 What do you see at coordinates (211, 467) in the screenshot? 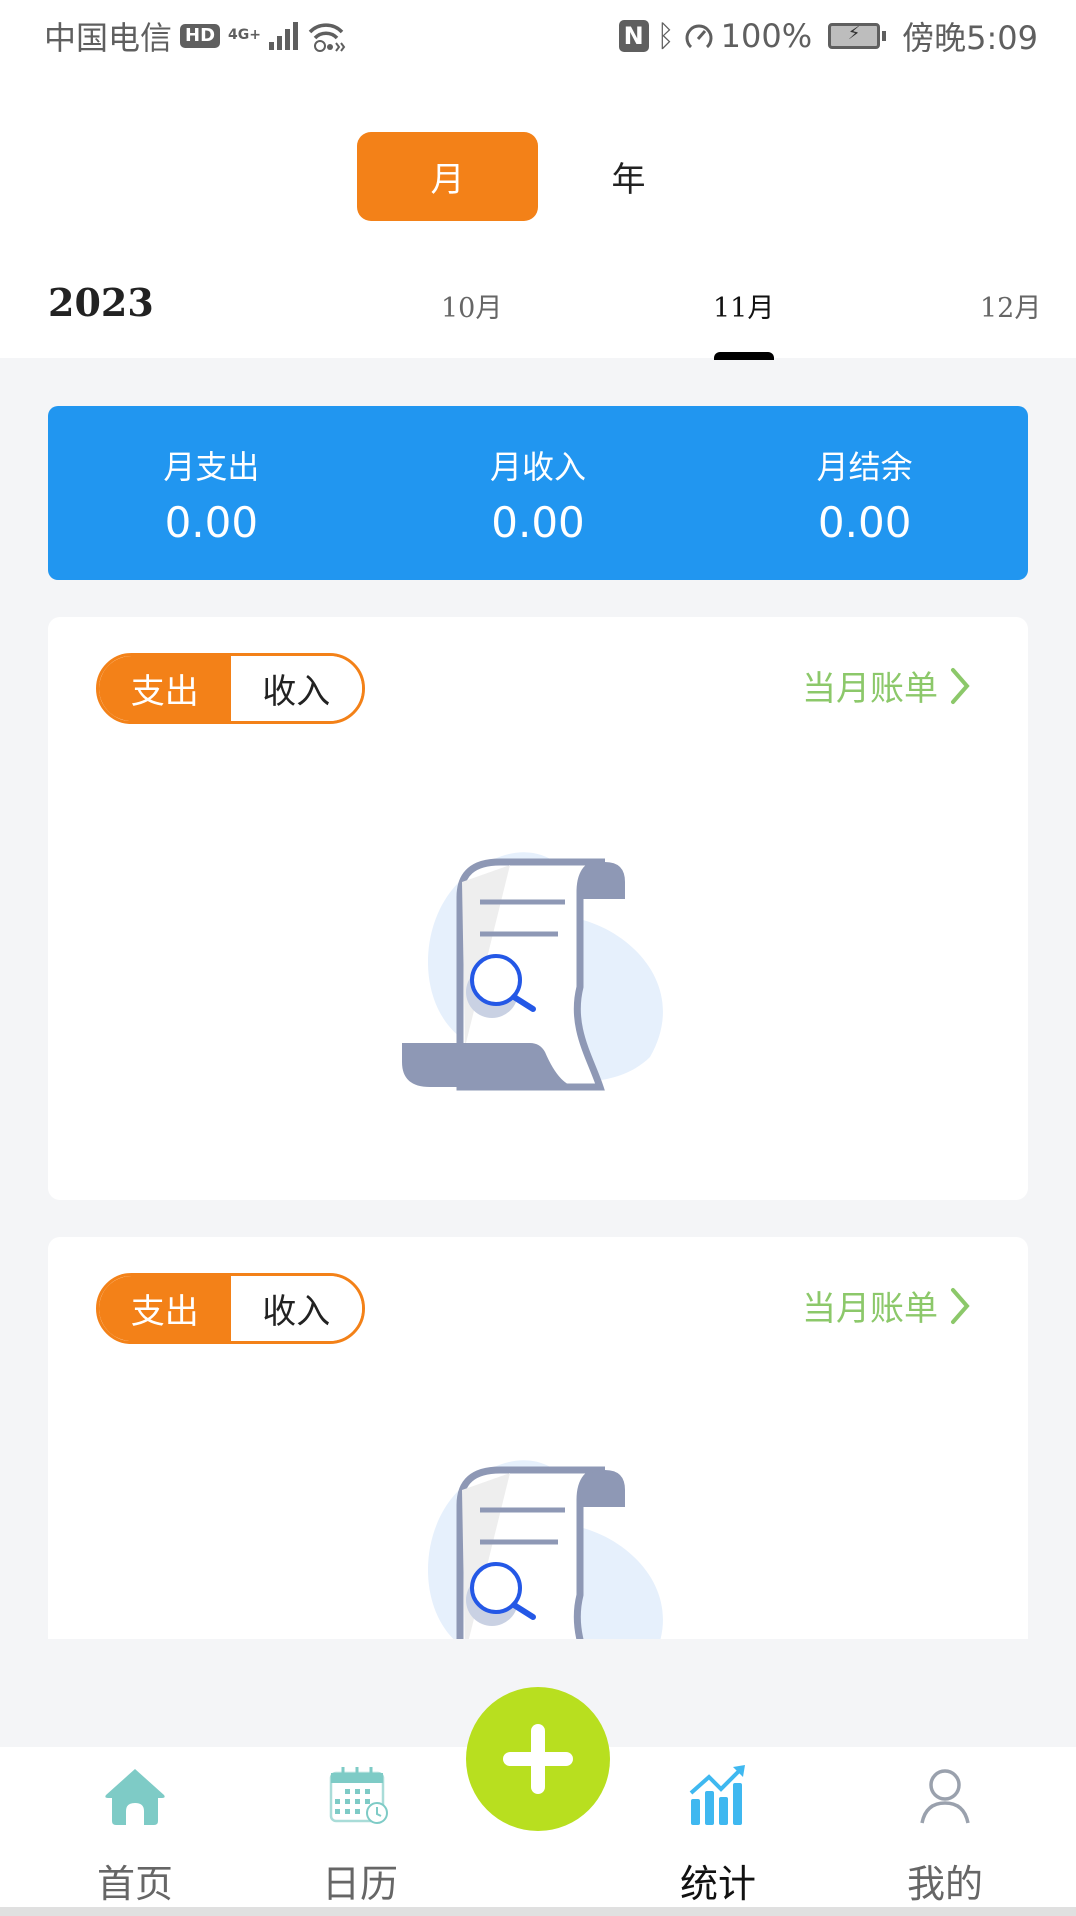
I see `summary-label: 月支出` at bounding box center [211, 467].